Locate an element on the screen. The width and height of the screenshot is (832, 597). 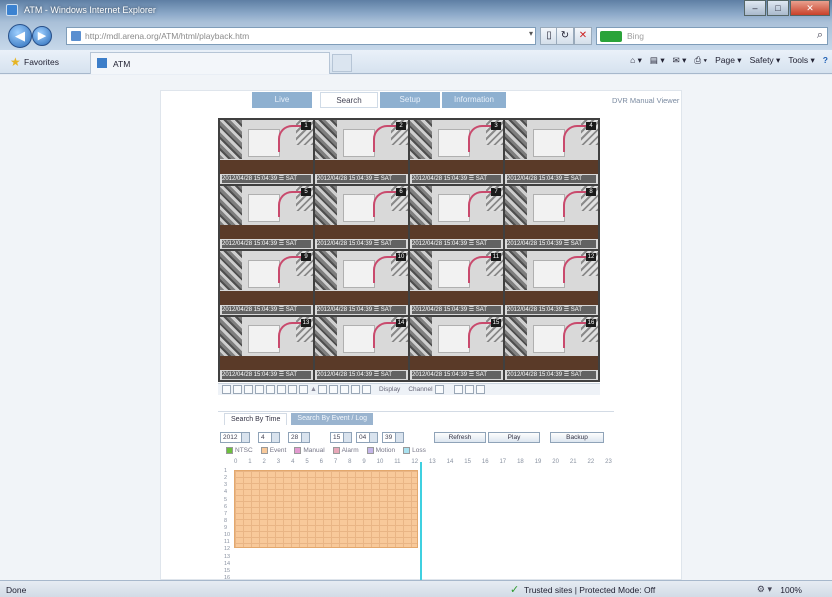
legend-item: Motion is located at coordinates (380, 450).